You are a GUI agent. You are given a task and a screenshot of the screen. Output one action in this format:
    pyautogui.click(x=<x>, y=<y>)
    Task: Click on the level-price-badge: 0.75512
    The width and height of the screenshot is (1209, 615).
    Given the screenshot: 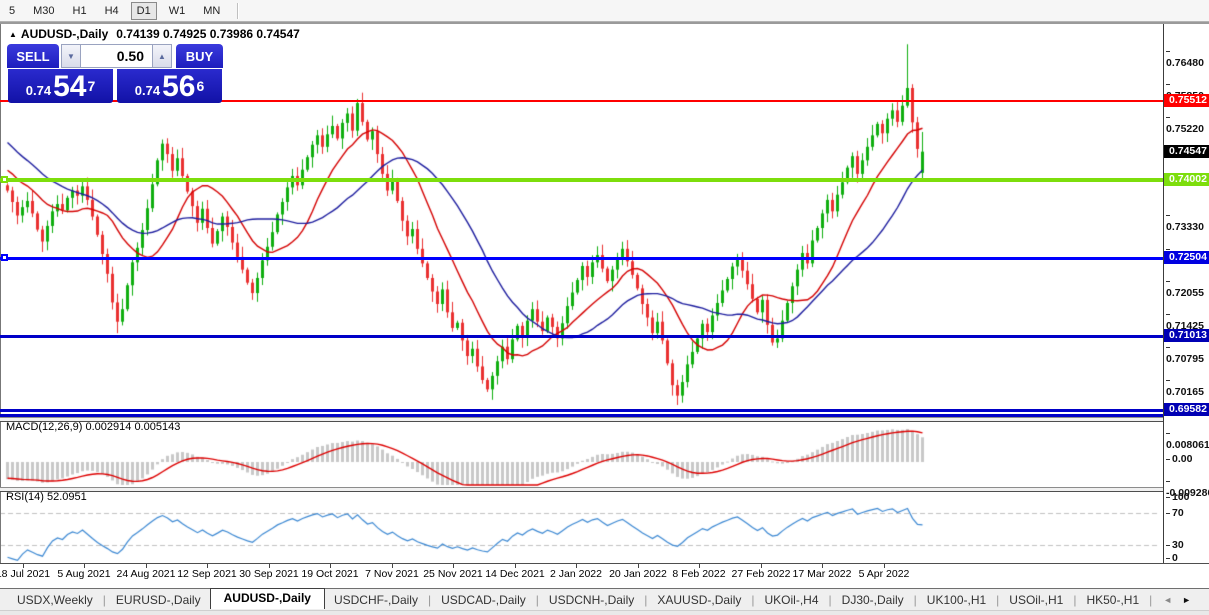 What is the action you would take?
    pyautogui.click(x=1186, y=100)
    